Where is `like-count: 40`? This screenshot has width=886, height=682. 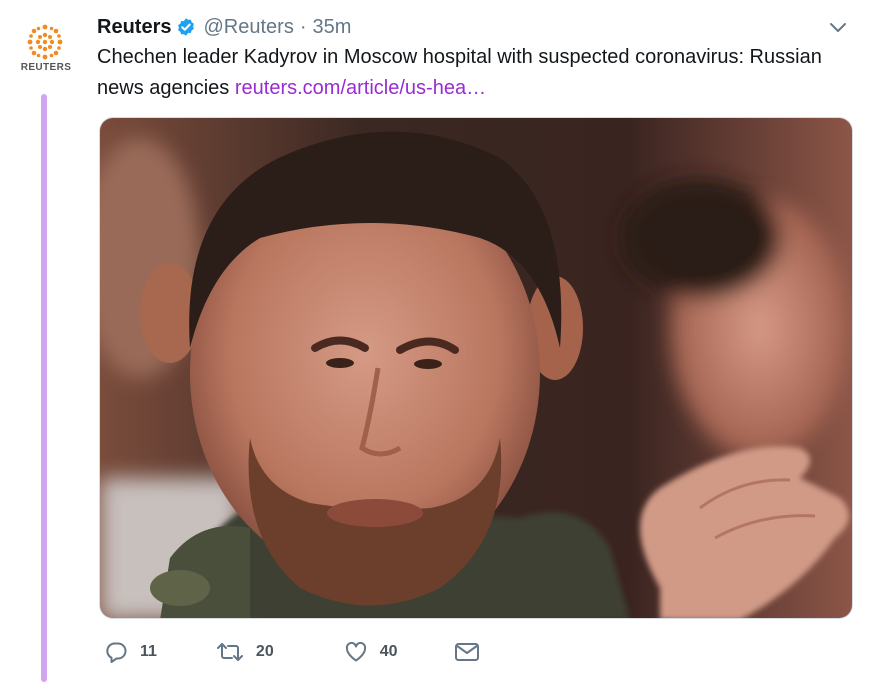 like-count: 40 is located at coordinates (388, 651).